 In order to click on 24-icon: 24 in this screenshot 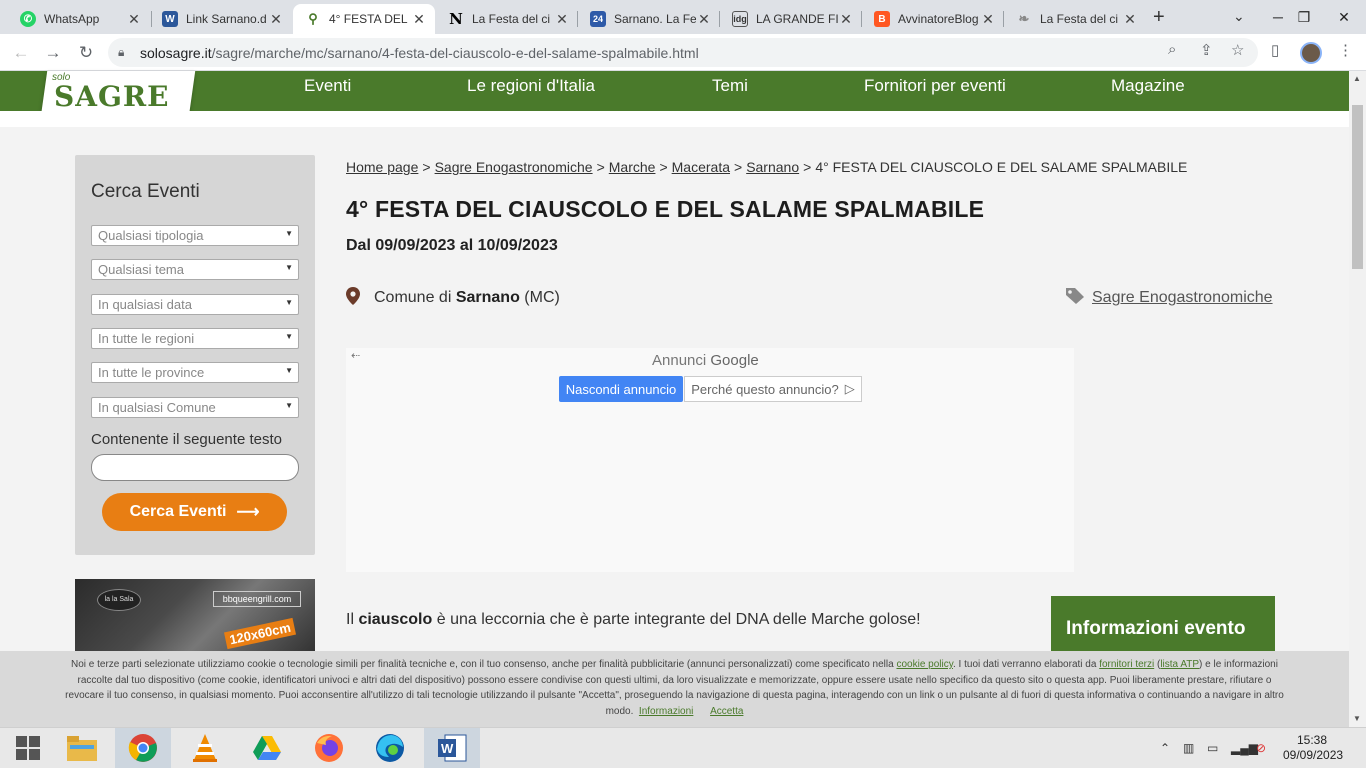, I will do `click(598, 19)`.